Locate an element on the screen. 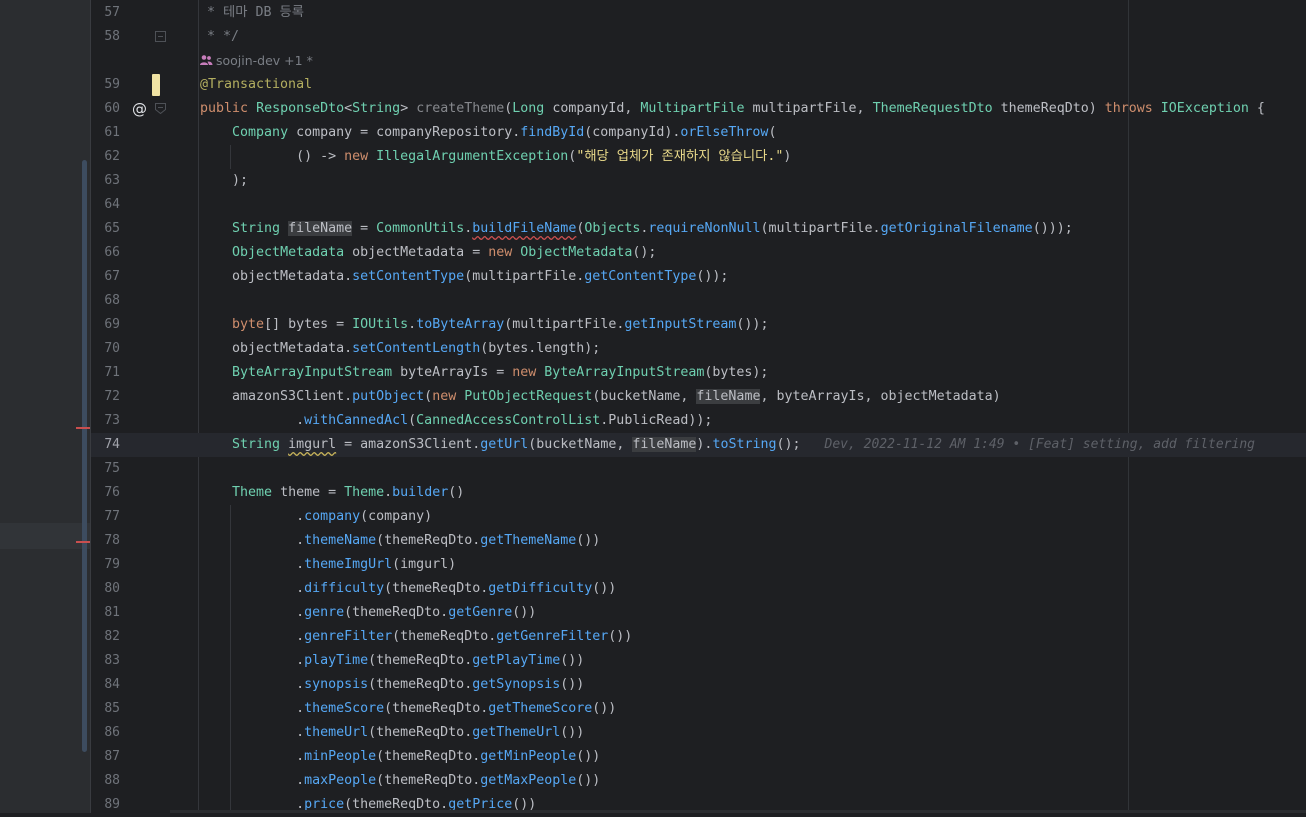 The width and height of the screenshot is (1306, 817). line-number: 59 is located at coordinates (112, 84).